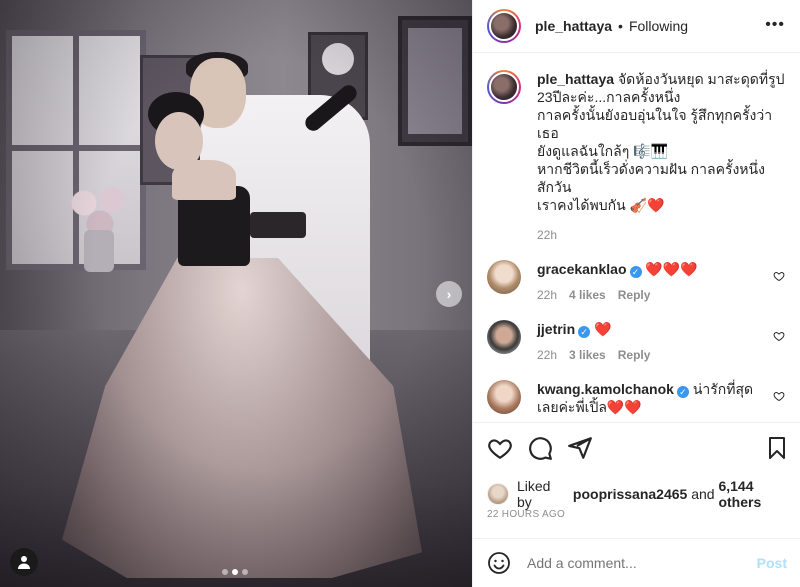 The image size is (800, 587). I want to click on comment-username: gracekanklao, so click(582, 269).